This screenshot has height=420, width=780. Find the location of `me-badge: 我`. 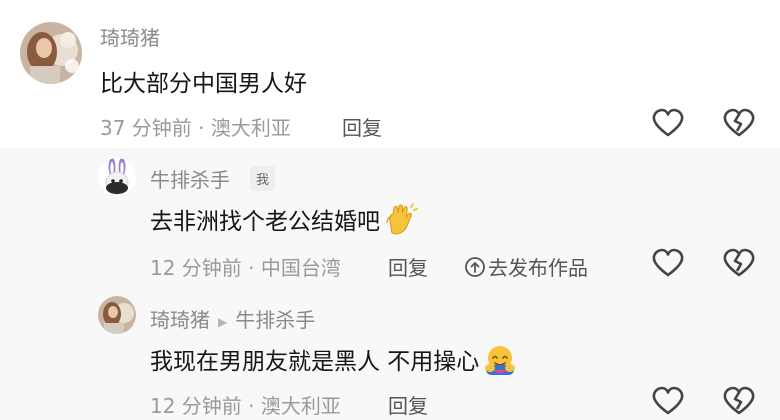

me-badge: 我 is located at coordinates (263, 178).